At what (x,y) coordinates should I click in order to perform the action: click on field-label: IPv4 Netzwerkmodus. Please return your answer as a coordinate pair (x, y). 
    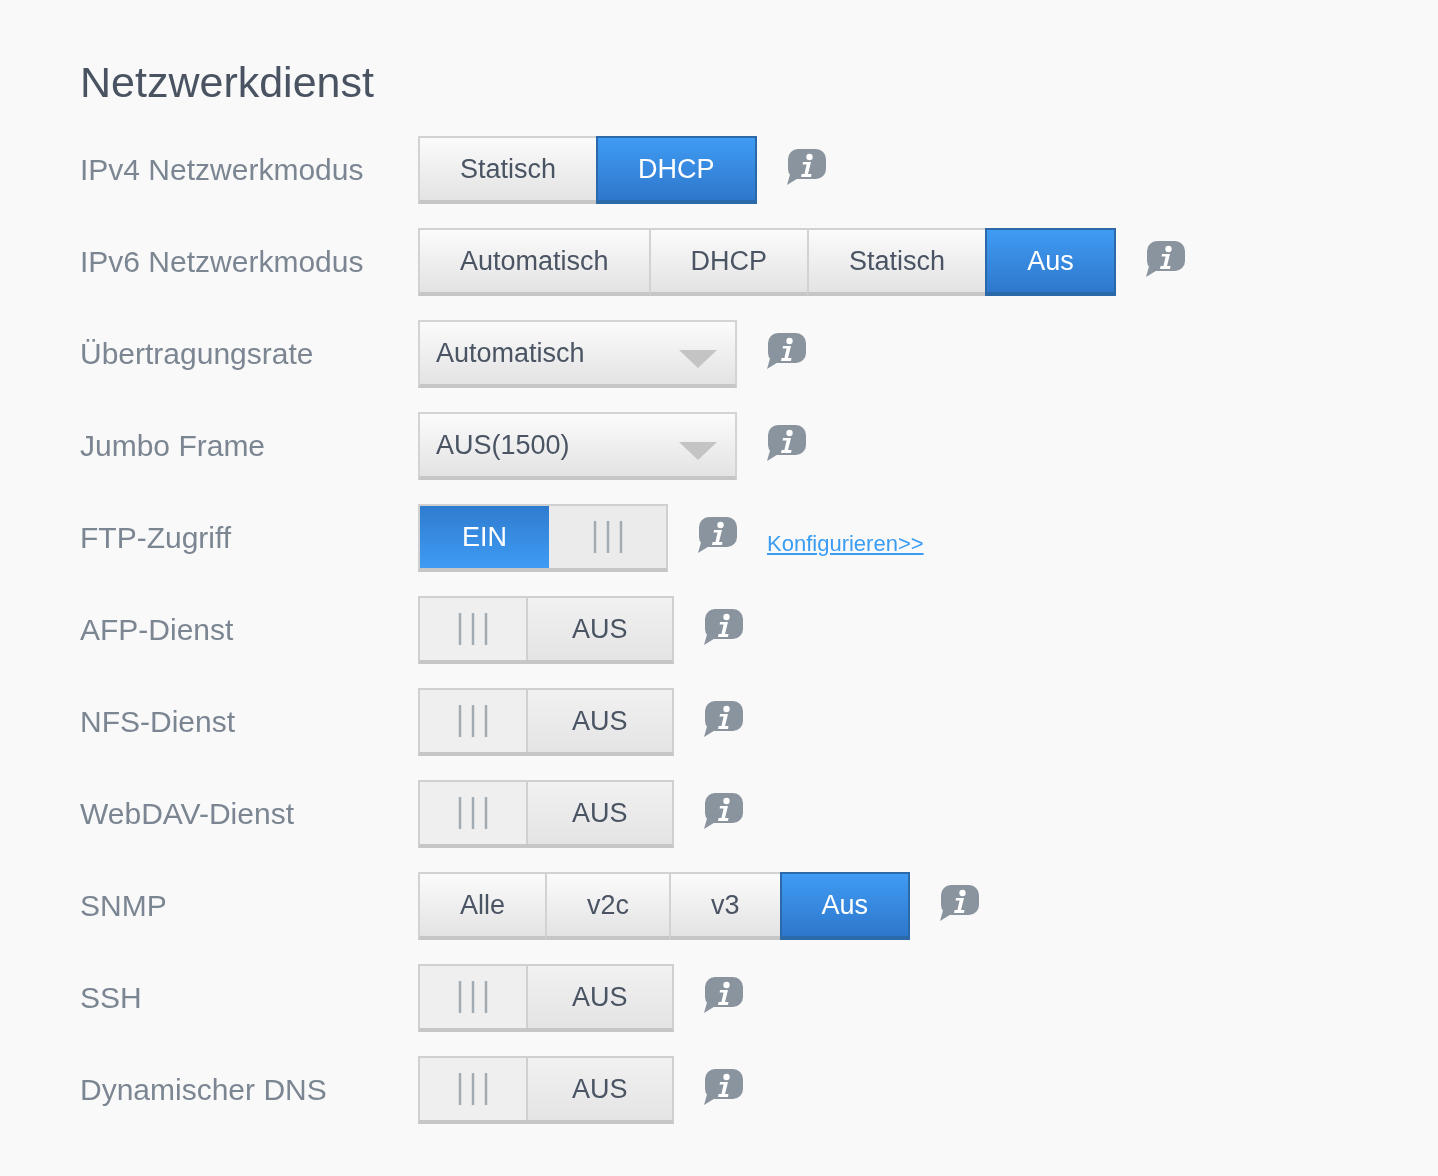
    Looking at the image, I should click on (222, 170).